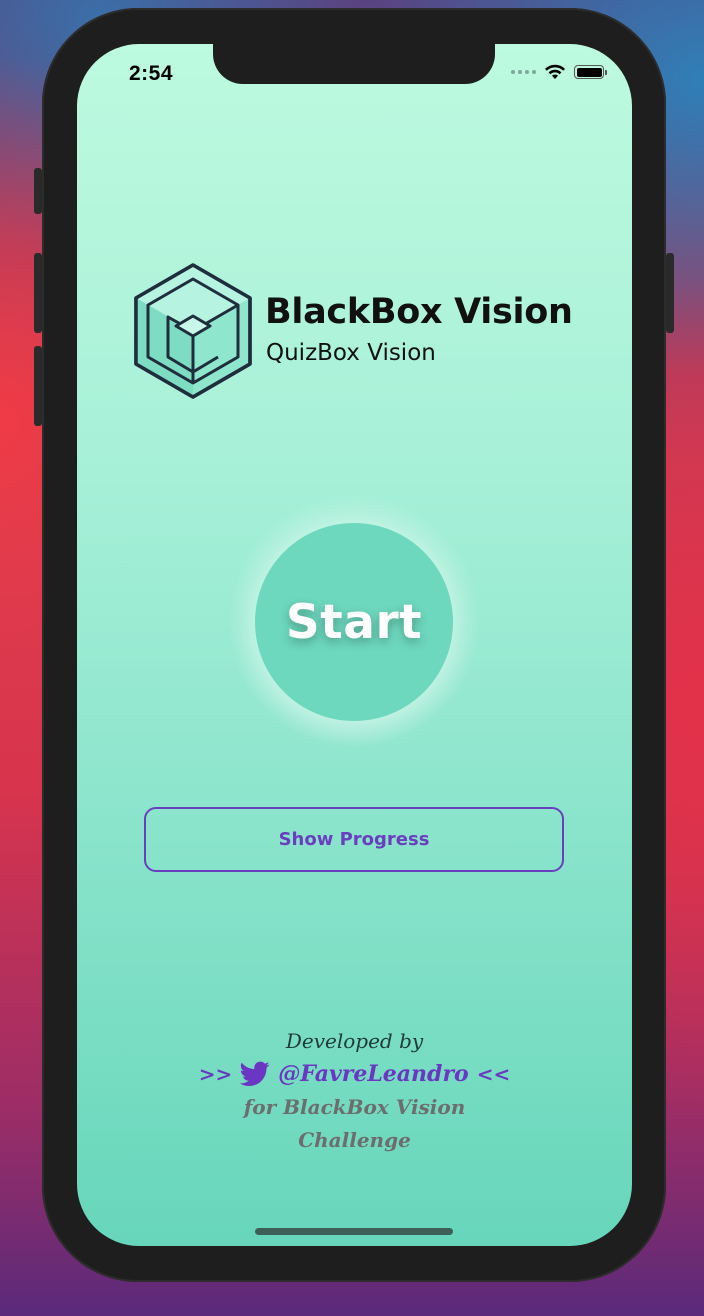 This screenshot has width=704, height=1316. Describe the element at coordinates (354, 1139) in the screenshot. I see `challenge-line-2: Challenge` at that location.